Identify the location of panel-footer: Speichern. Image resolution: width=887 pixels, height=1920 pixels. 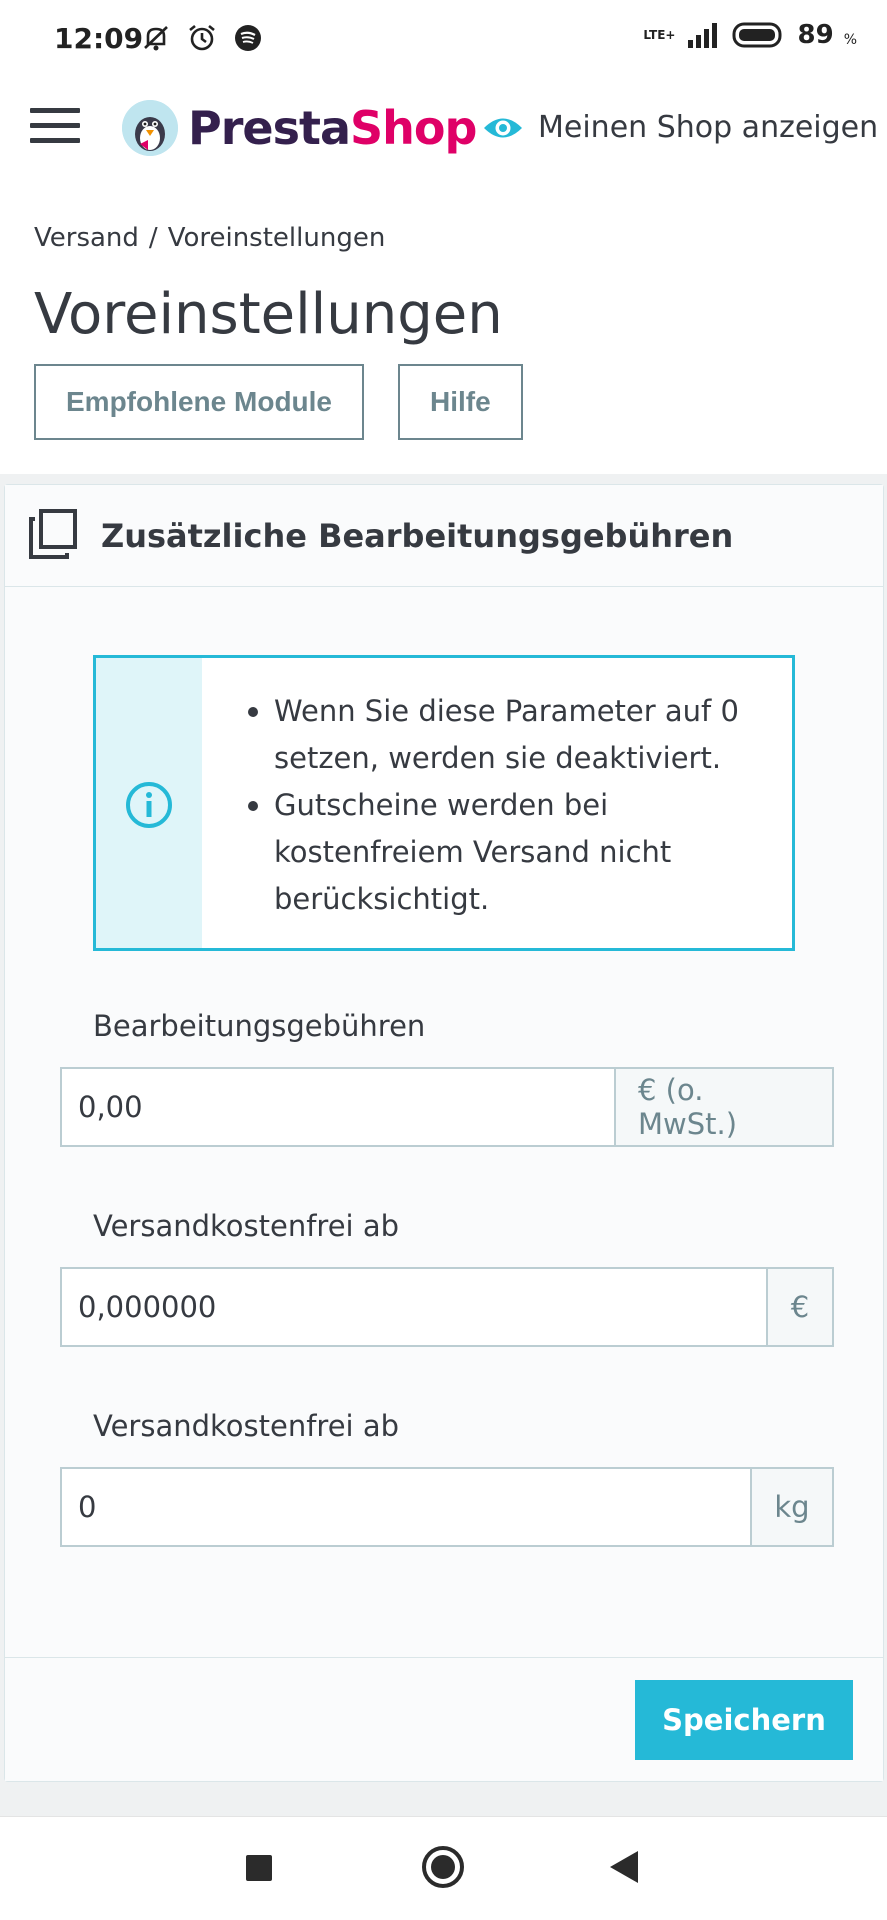
(444, 1719).